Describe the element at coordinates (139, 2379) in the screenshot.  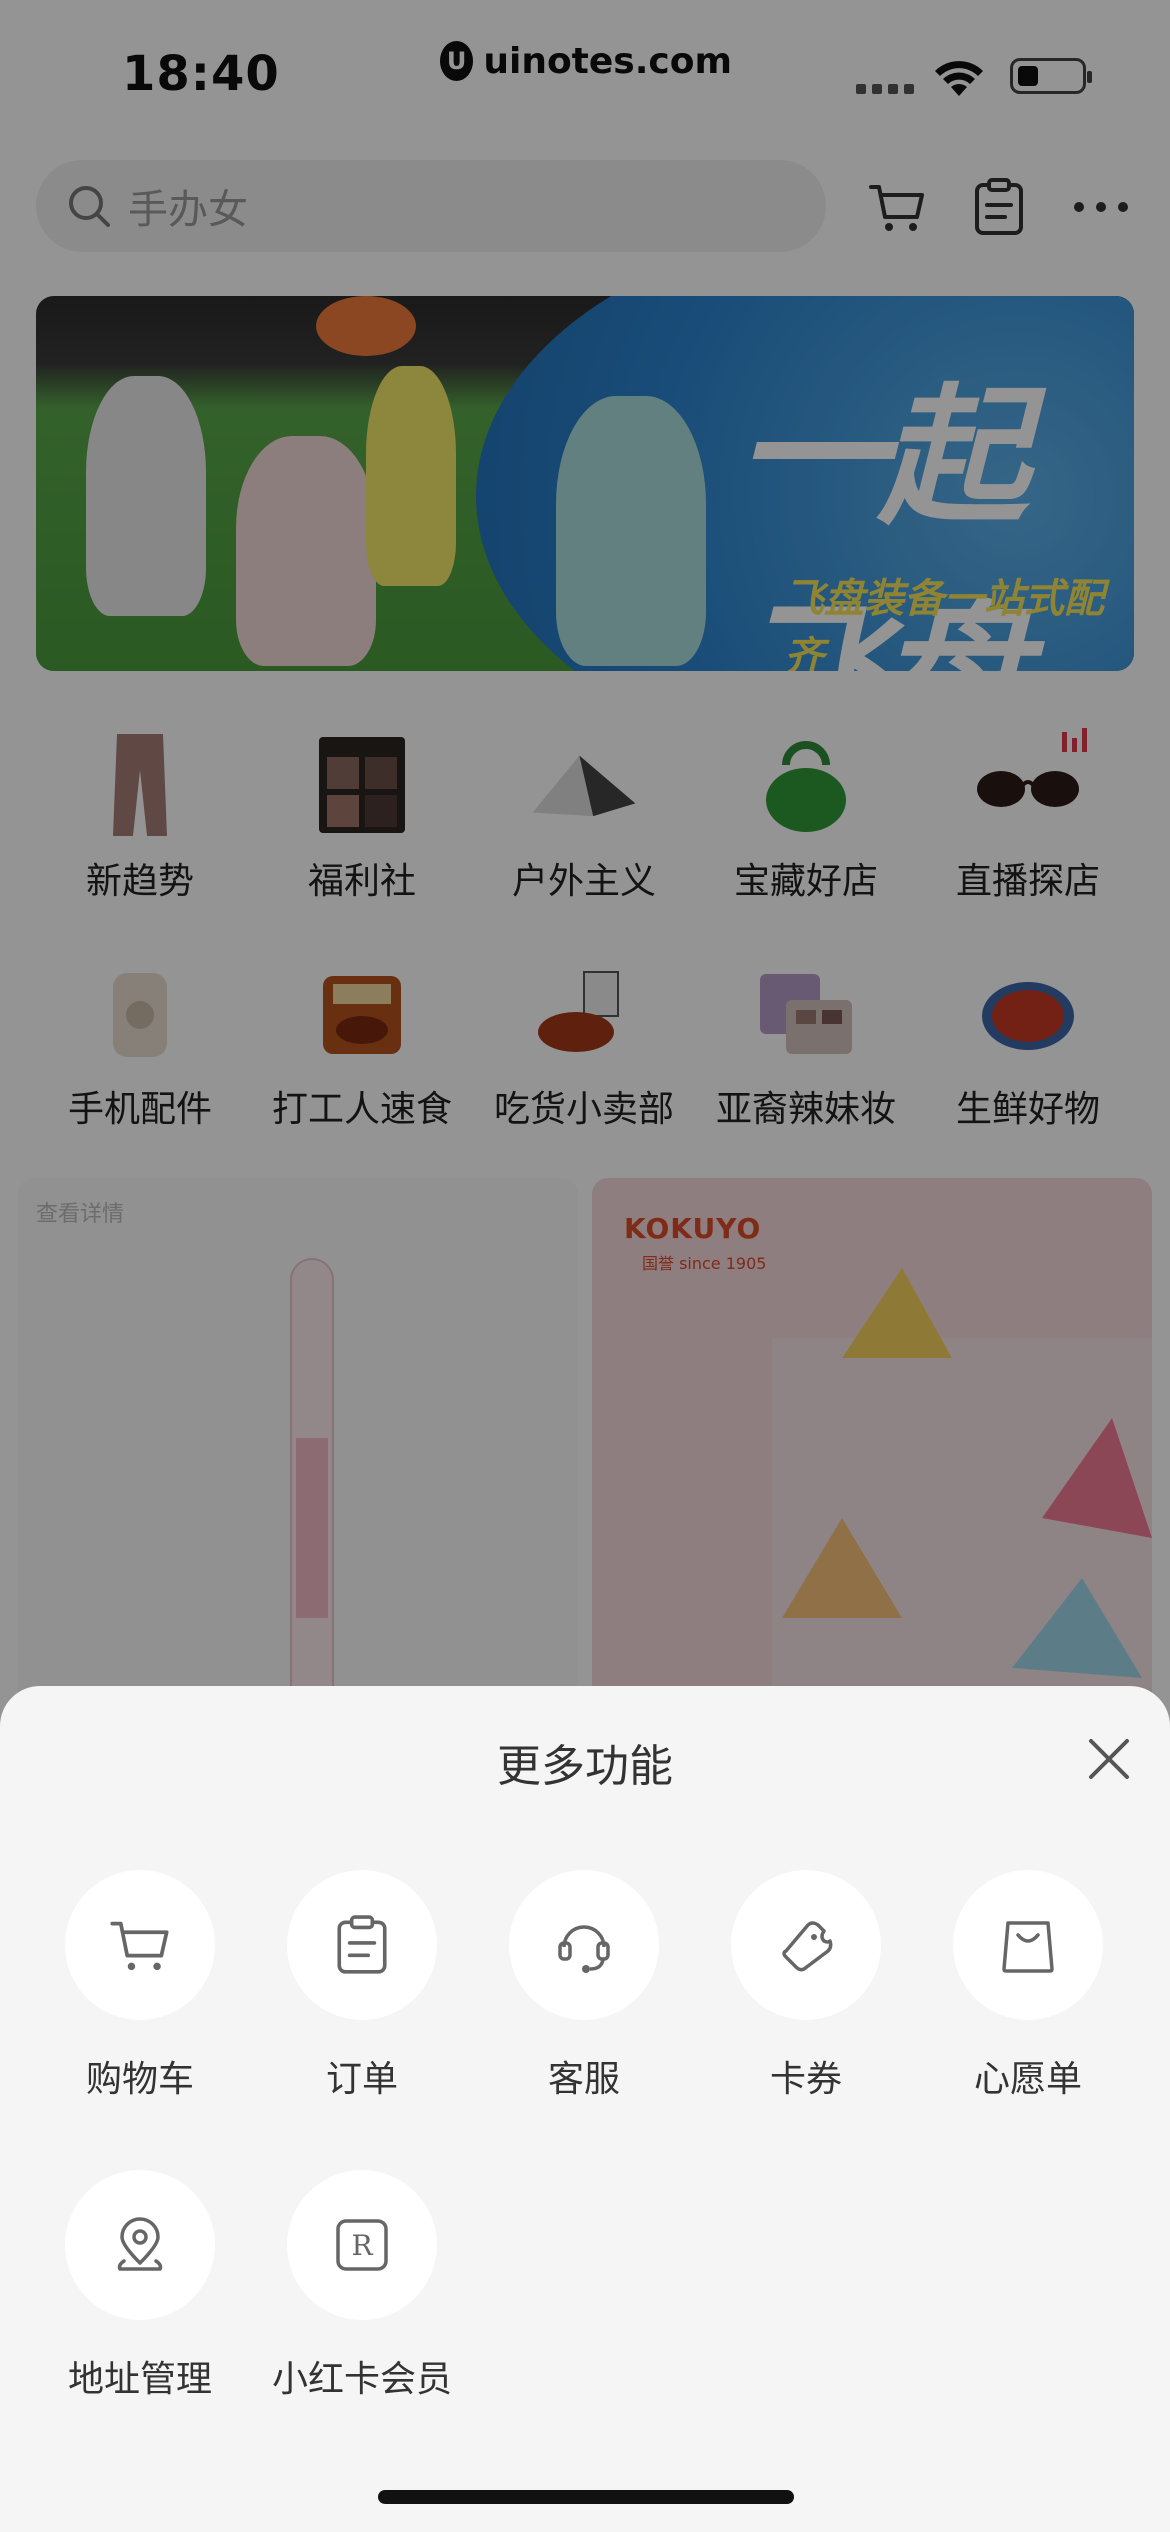
I see `func-label: 地址管理` at that location.